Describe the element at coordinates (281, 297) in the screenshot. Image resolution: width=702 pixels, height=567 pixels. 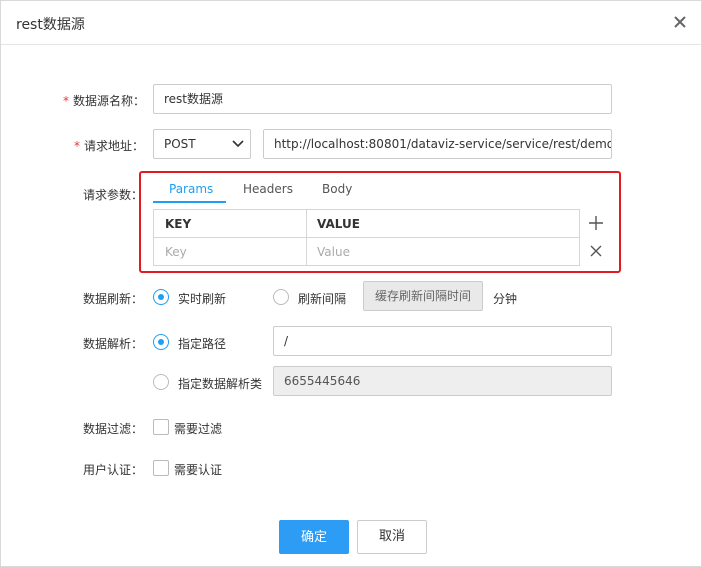
I see `radio-interval-refresh` at that location.